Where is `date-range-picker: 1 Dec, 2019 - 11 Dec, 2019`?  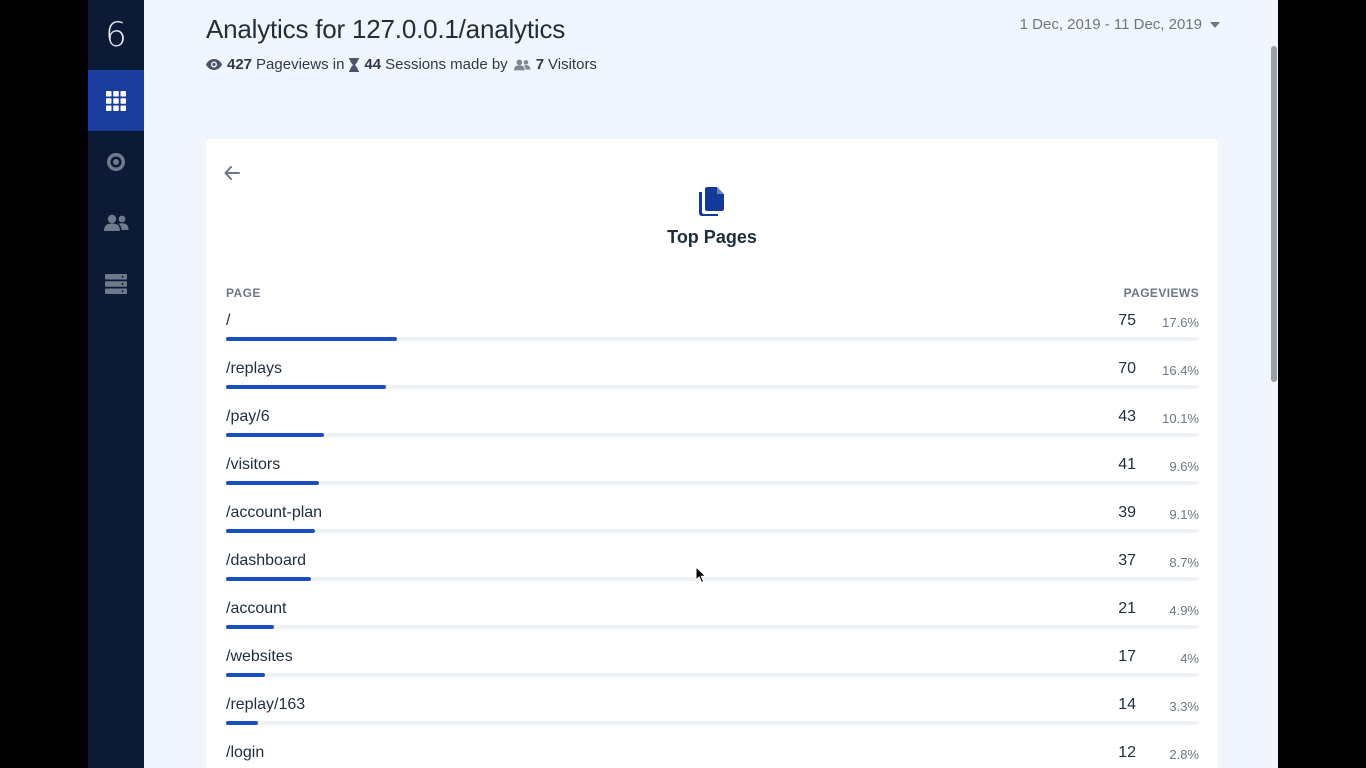 date-range-picker: 1 Dec, 2019 - 11 Dec, 2019 is located at coordinates (1120, 24).